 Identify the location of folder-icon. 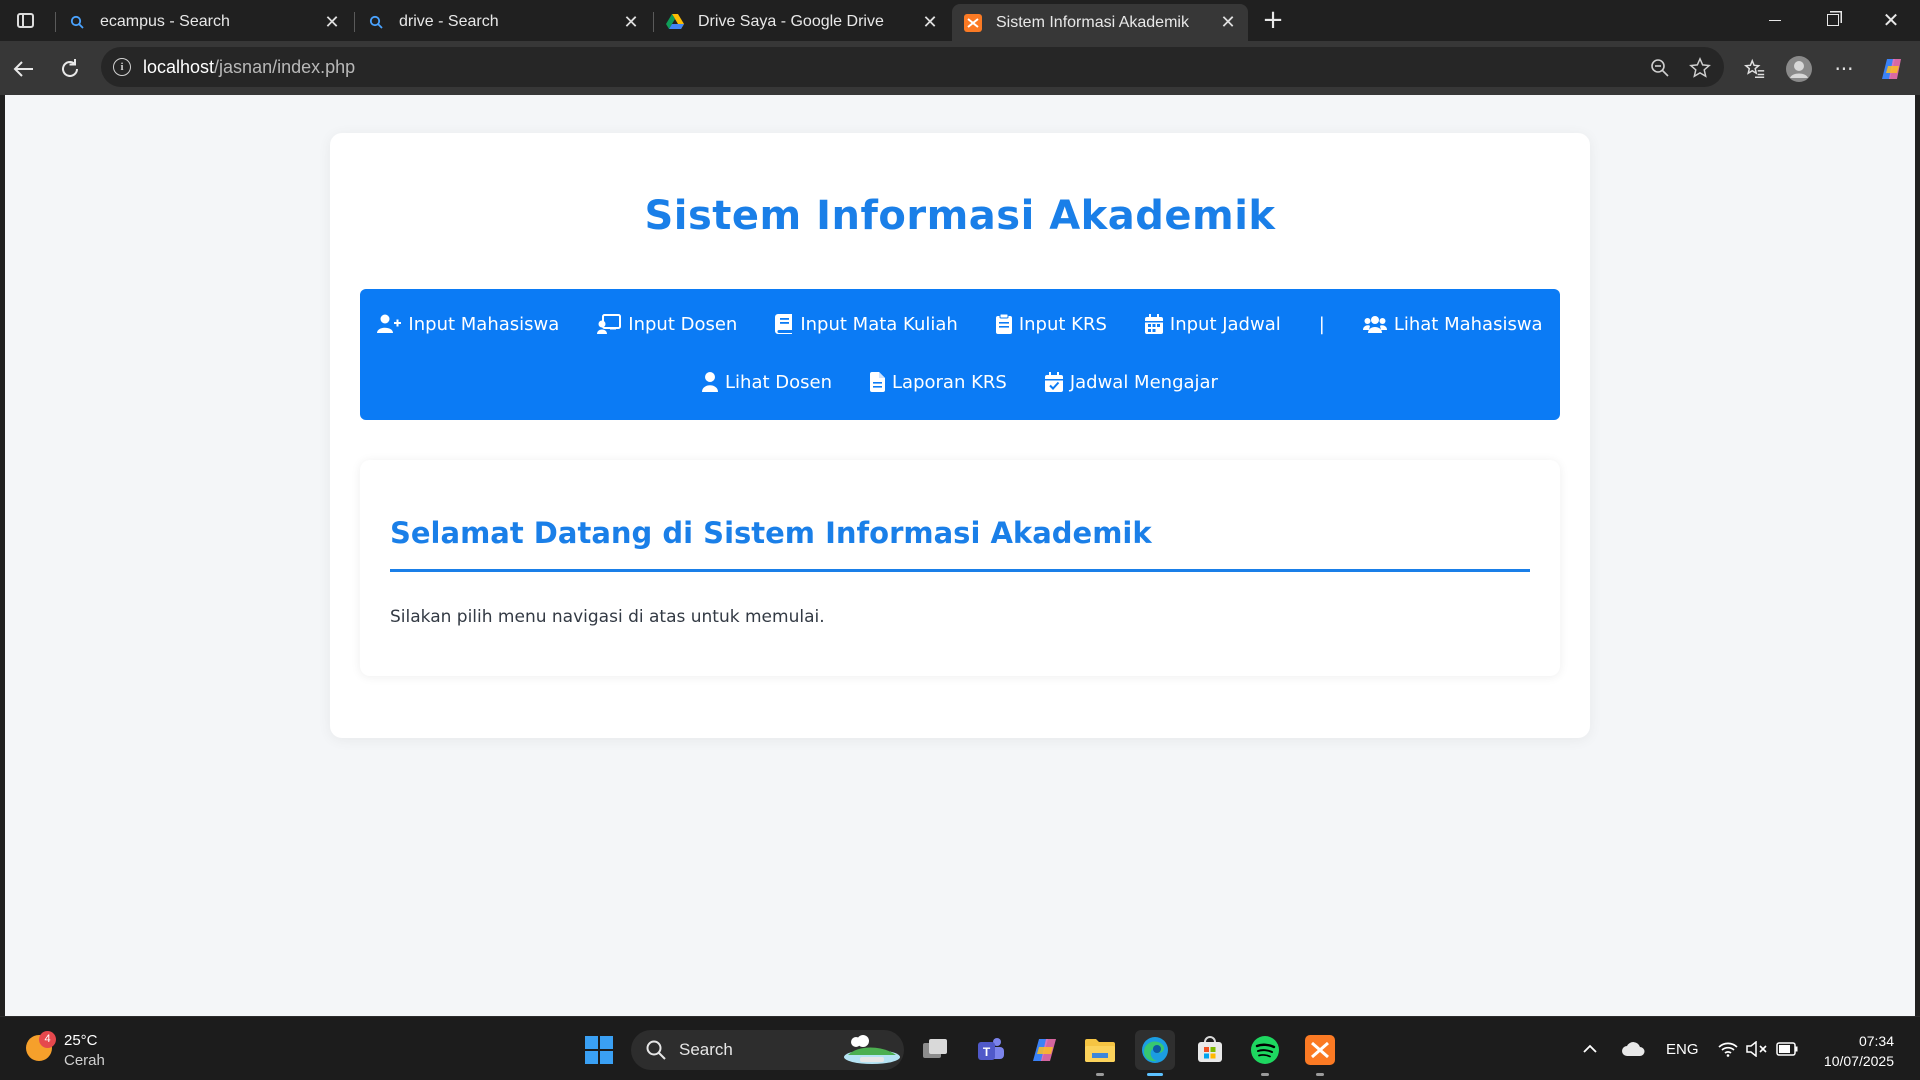
(1100, 1050).